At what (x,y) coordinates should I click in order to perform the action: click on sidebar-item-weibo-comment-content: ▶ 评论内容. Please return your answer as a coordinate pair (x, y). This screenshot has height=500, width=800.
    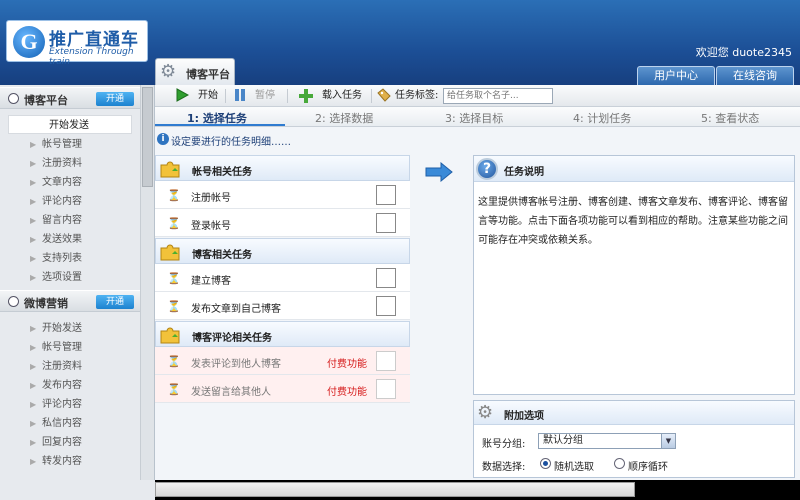
    Looking at the image, I should click on (70, 404).